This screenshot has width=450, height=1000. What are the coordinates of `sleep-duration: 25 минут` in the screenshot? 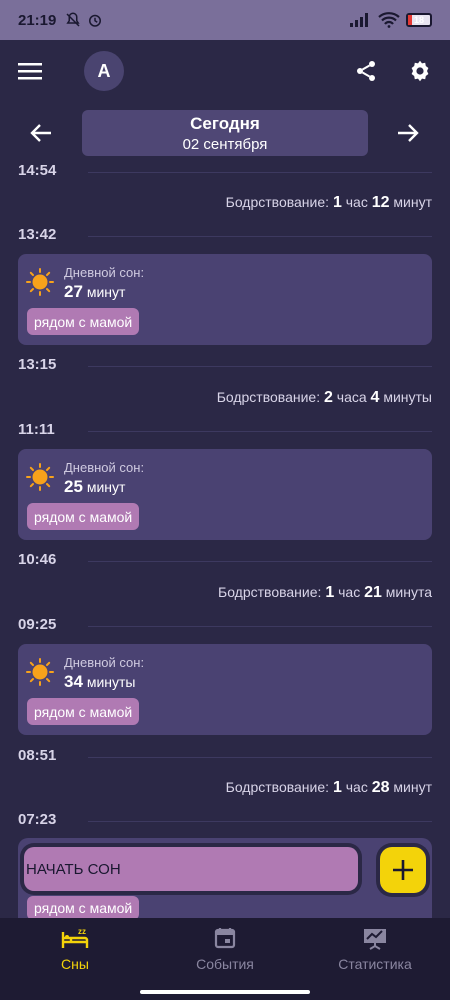 It's located at (95, 486).